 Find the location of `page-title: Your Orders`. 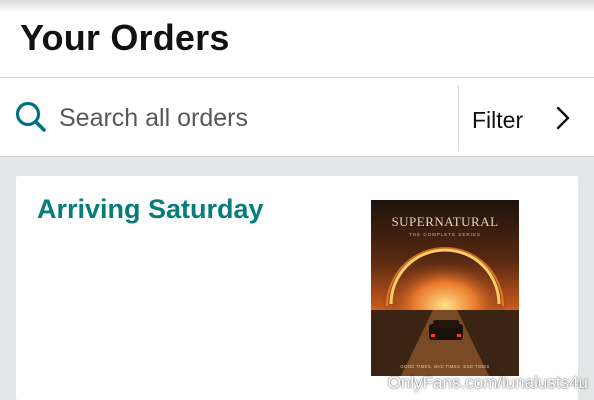

page-title: Your Orders is located at coordinates (125, 37).